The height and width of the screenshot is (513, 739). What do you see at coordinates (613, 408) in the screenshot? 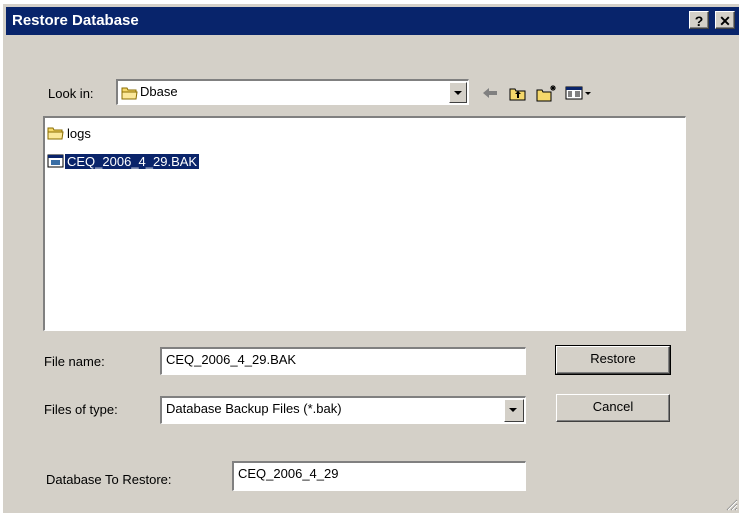
I see `cancel-button: Cancel` at bounding box center [613, 408].